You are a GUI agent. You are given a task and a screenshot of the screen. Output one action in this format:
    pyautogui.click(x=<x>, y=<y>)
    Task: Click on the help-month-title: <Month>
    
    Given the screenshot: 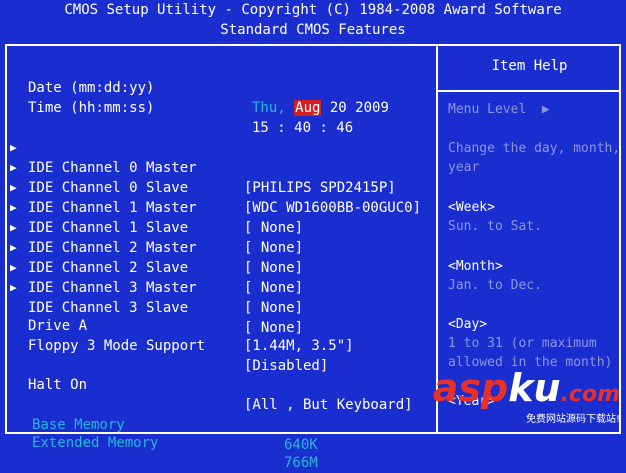 What is the action you would take?
    pyautogui.click(x=475, y=266)
    